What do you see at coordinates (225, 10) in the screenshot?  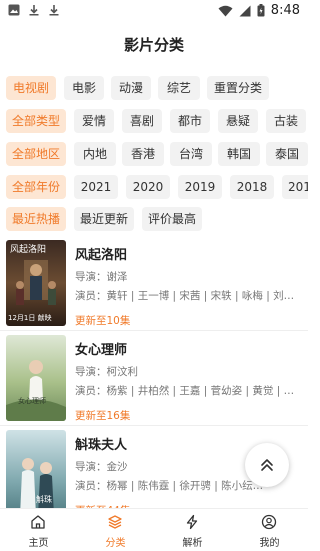 I see `wifi-icon` at bounding box center [225, 10].